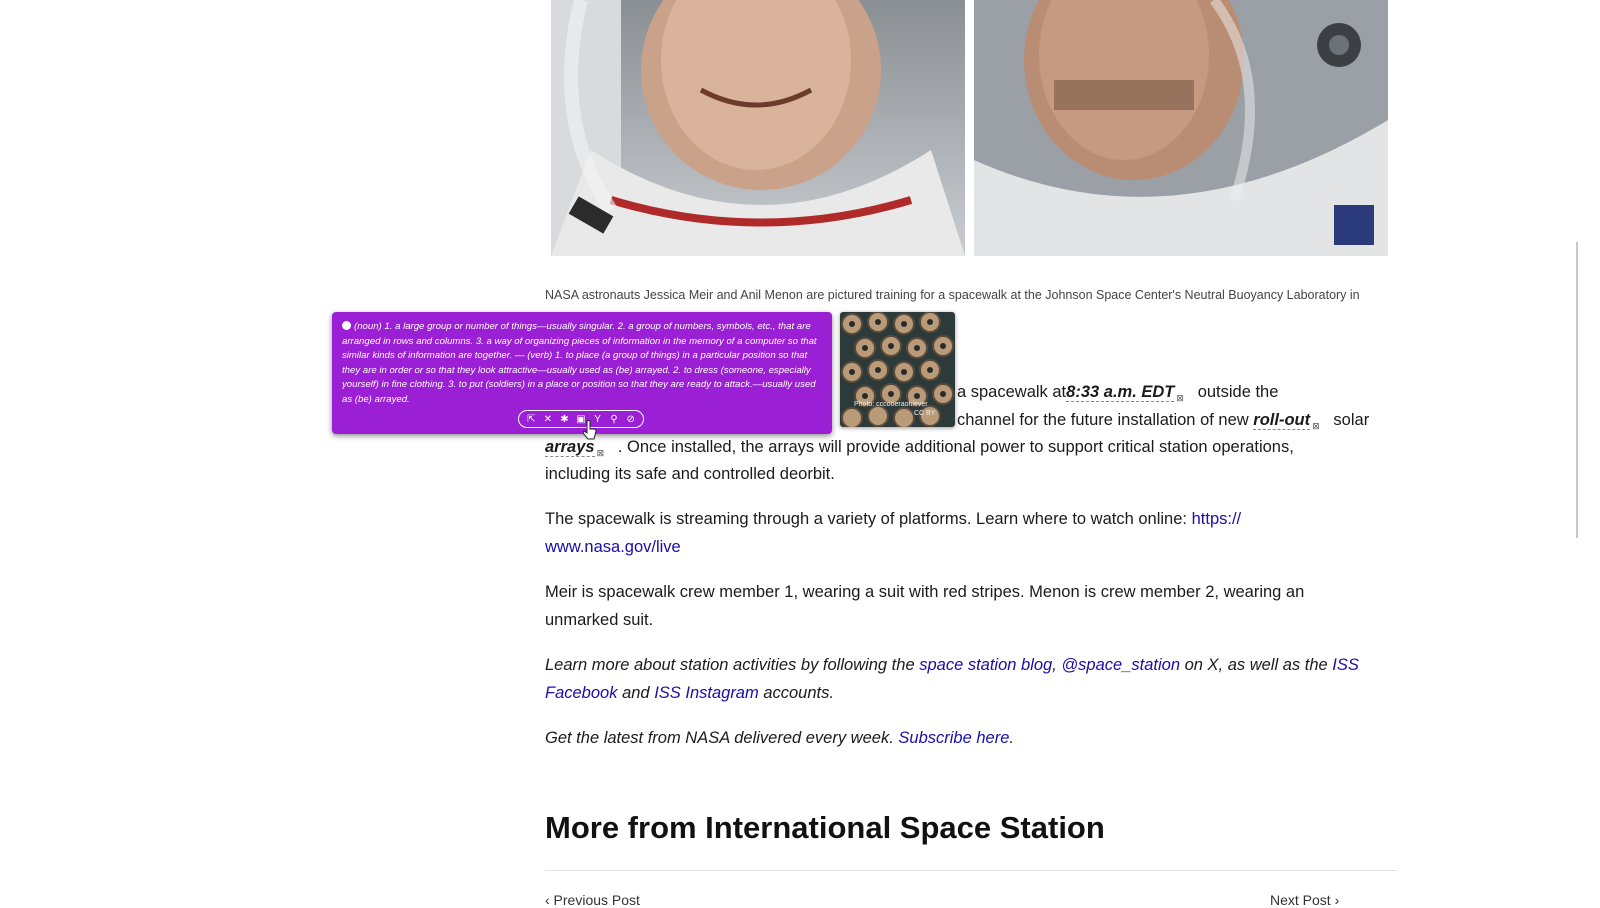  I want to click on section-divider, so click(971, 870).